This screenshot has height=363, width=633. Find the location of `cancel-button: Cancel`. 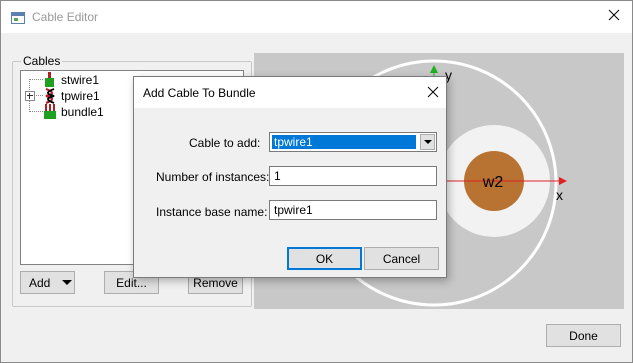

cancel-button: Cancel is located at coordinates (401, 258).